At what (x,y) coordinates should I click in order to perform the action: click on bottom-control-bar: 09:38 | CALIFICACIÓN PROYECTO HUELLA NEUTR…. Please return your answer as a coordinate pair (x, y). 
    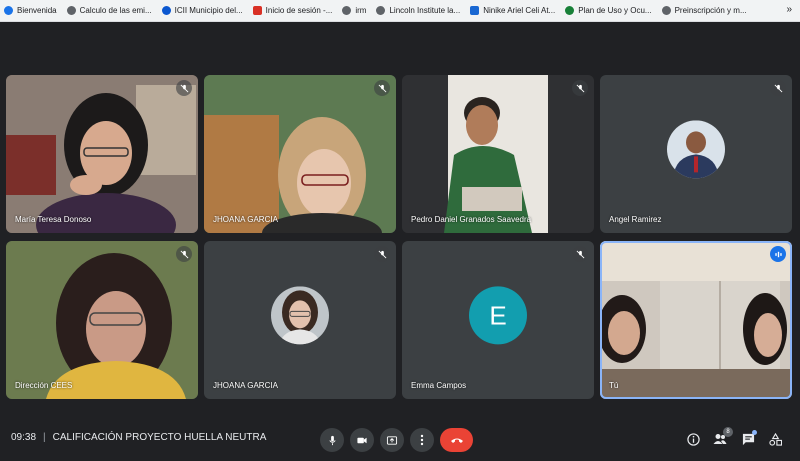
    Looking at the image, I should click on (400, 441).